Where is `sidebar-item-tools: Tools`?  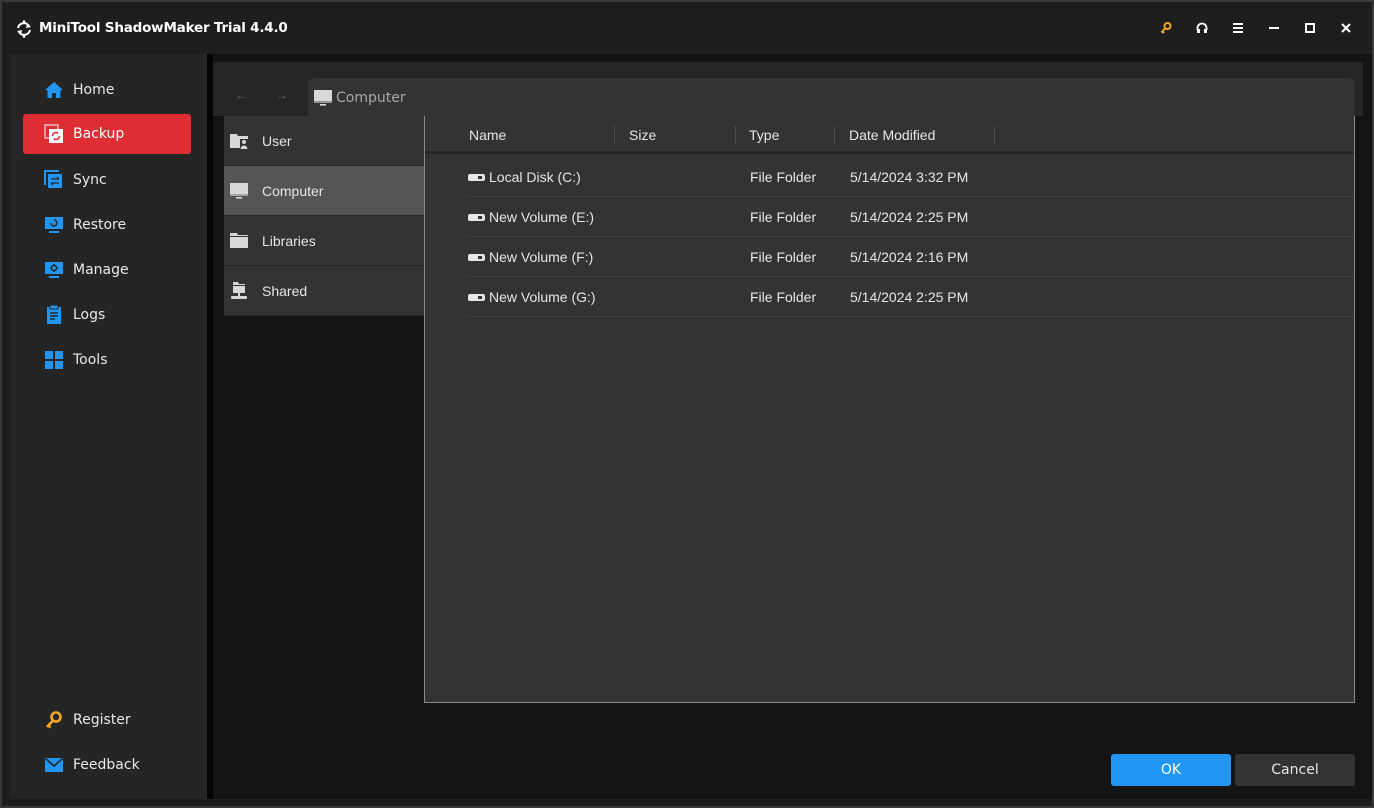 sidebar-item-tools: Tools is located at coordinates (107, 360).